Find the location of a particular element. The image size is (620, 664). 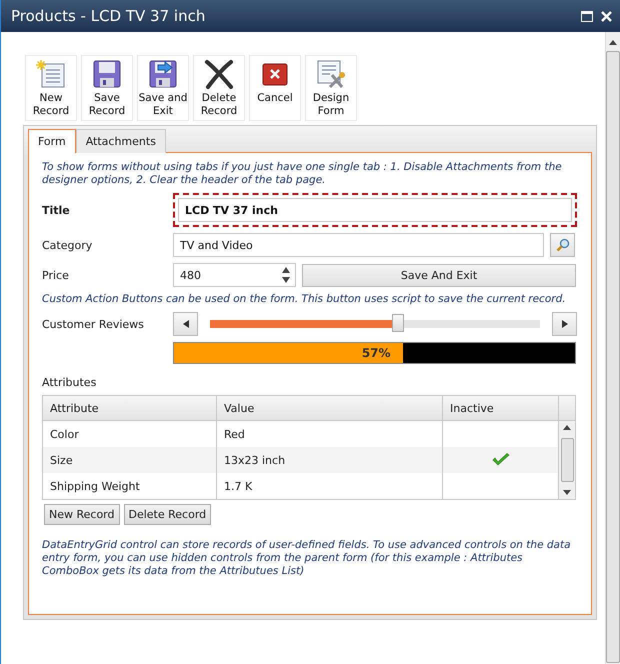

toolbar-button: Save Record is located at coordinates (107, 88).